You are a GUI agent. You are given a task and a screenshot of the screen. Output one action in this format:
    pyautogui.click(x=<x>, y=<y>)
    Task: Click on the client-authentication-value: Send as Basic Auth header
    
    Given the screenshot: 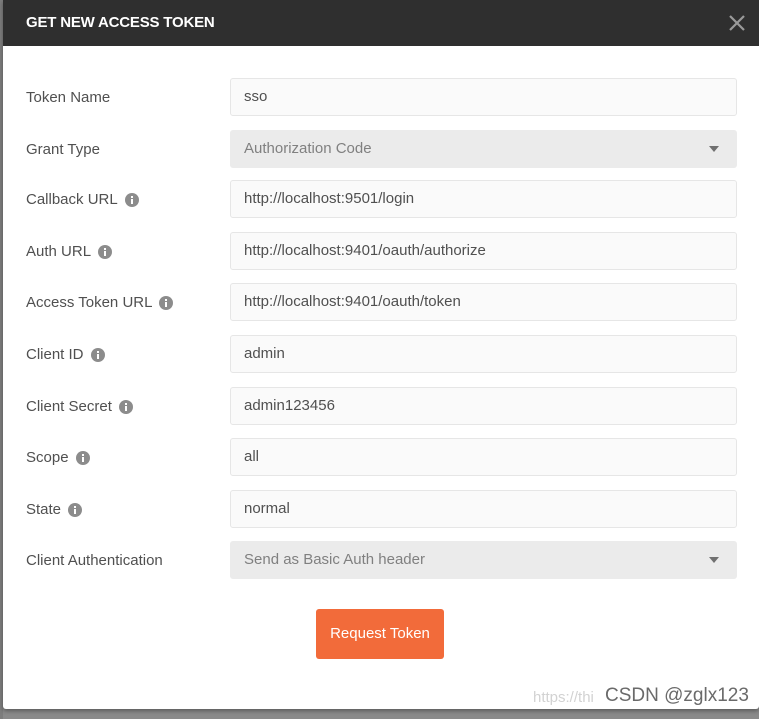 What is the action you would take?
    pyautogui.click(x=334, y=559)
    